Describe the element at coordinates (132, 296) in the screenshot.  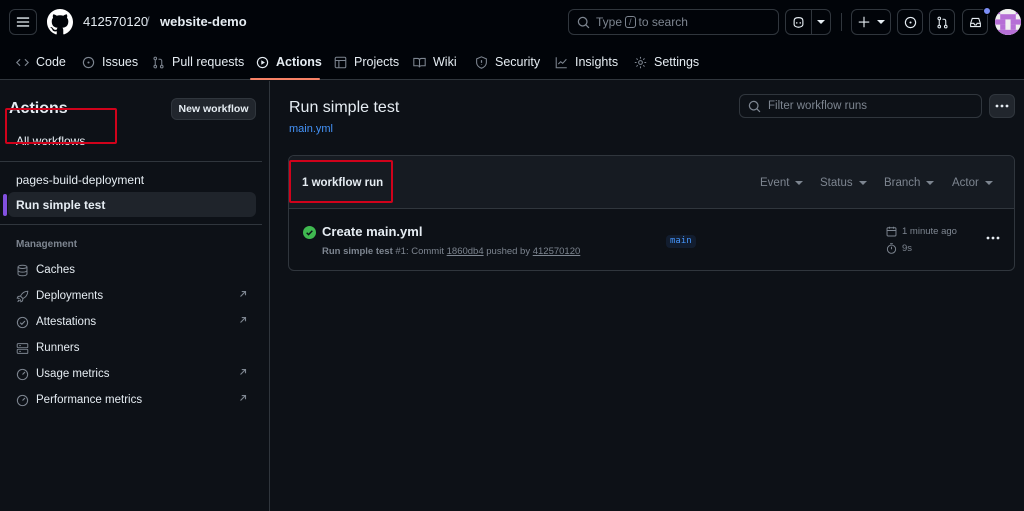
I see `sidebar-item-deployments: Deployments` at that location.